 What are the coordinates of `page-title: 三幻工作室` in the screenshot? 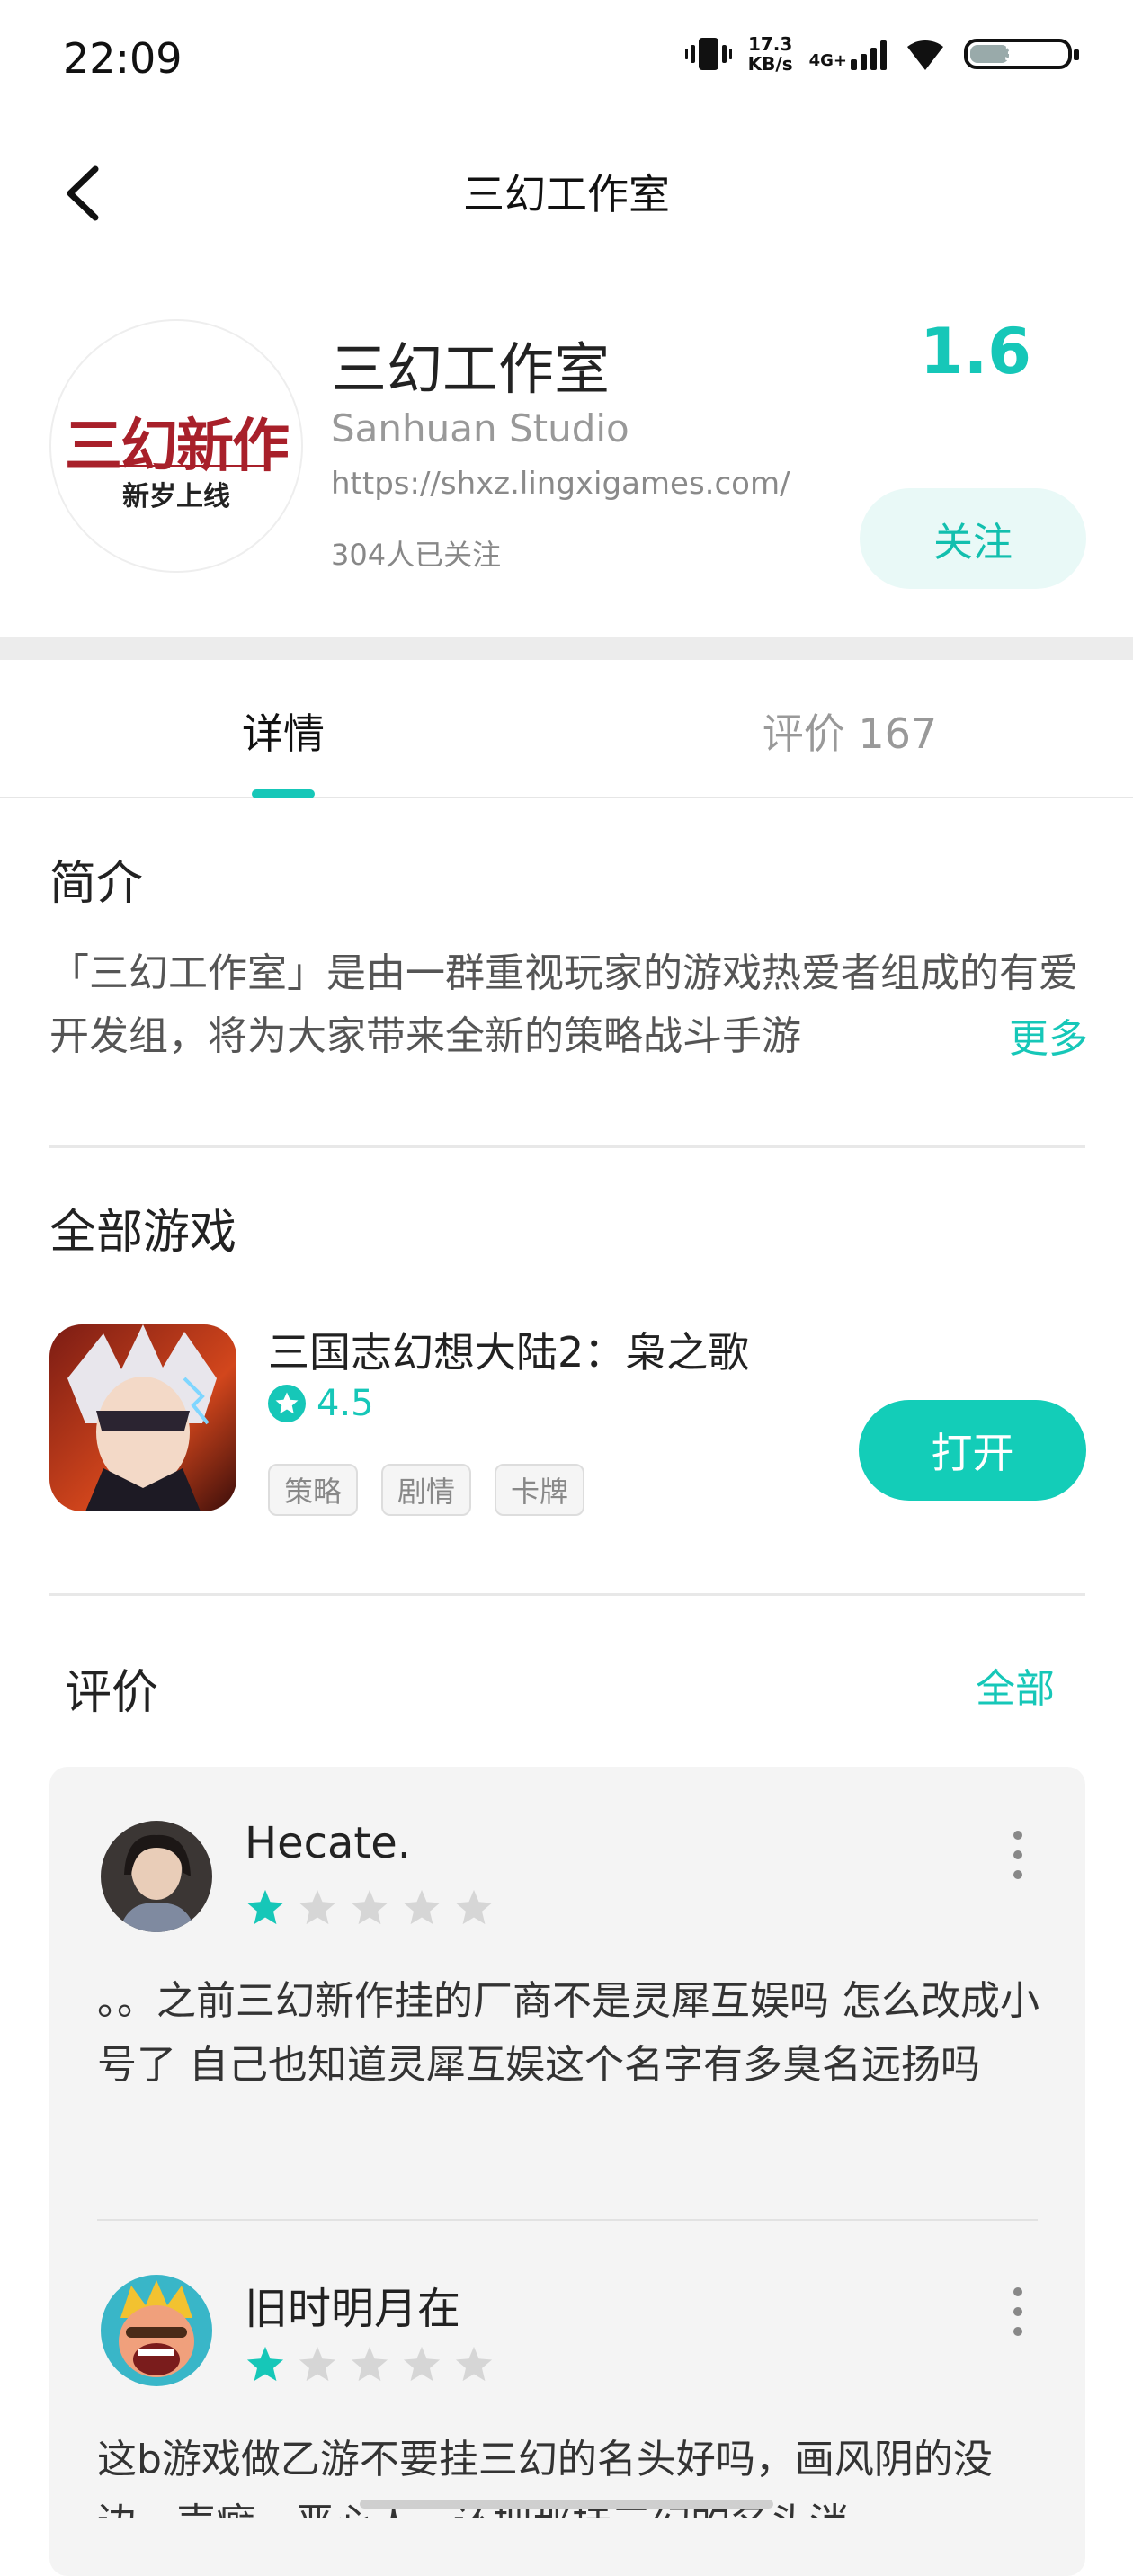 It's located at (566, 194).